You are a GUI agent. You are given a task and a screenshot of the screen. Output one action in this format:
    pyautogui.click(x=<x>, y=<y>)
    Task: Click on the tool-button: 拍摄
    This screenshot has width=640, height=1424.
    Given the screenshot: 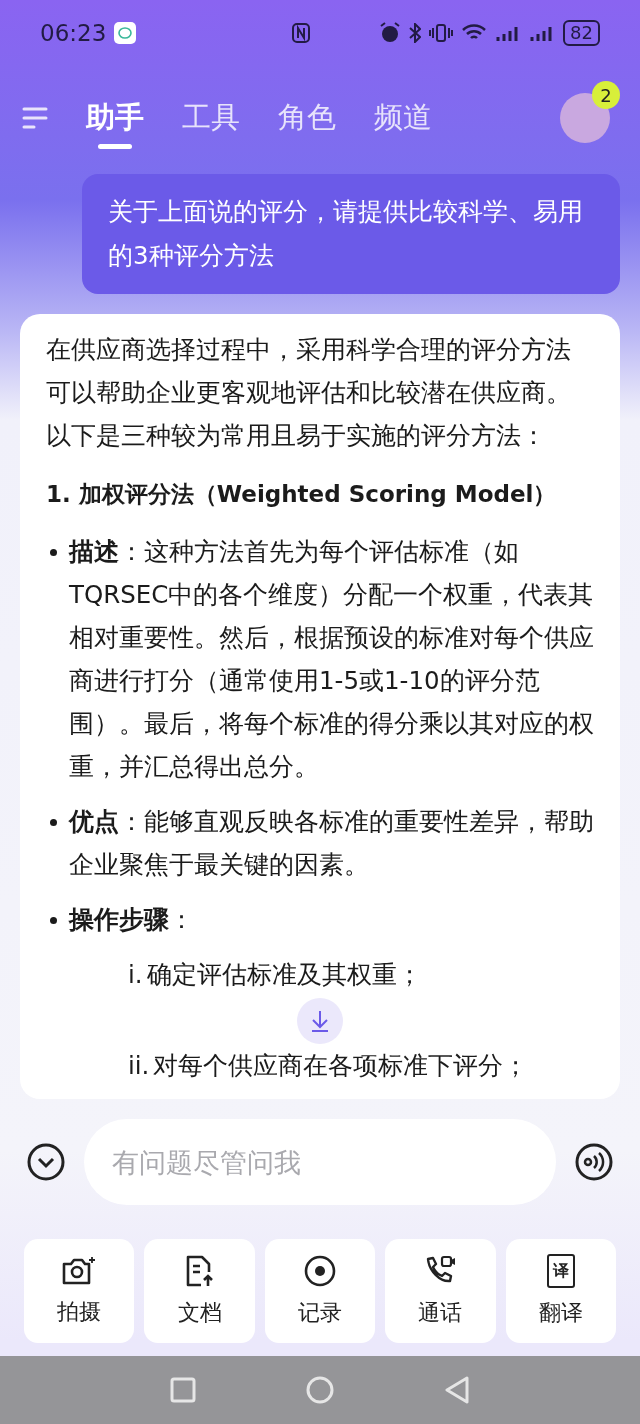 What is the action you would take?
    pyautogui.click(x=79, y=1291)
    